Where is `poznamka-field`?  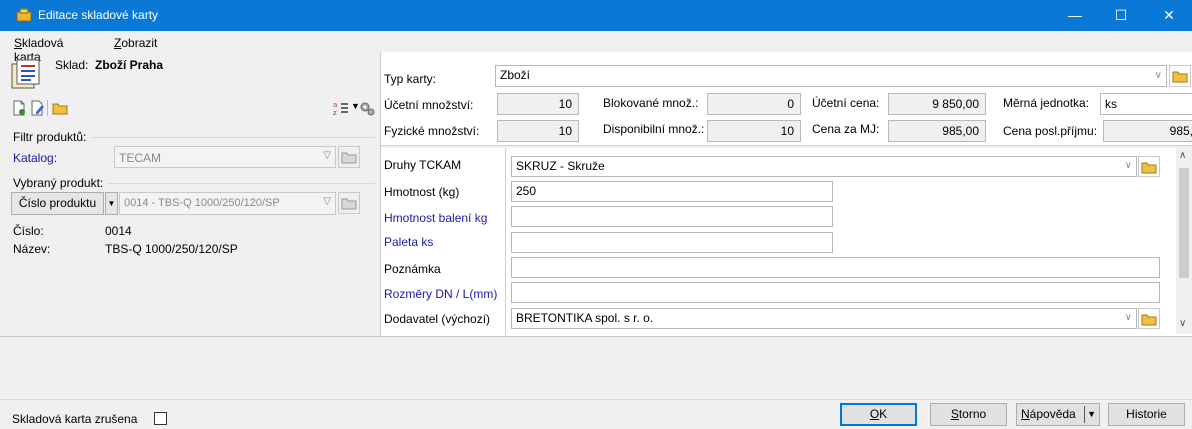 poznamka-field is located at coordinates (835, 267).